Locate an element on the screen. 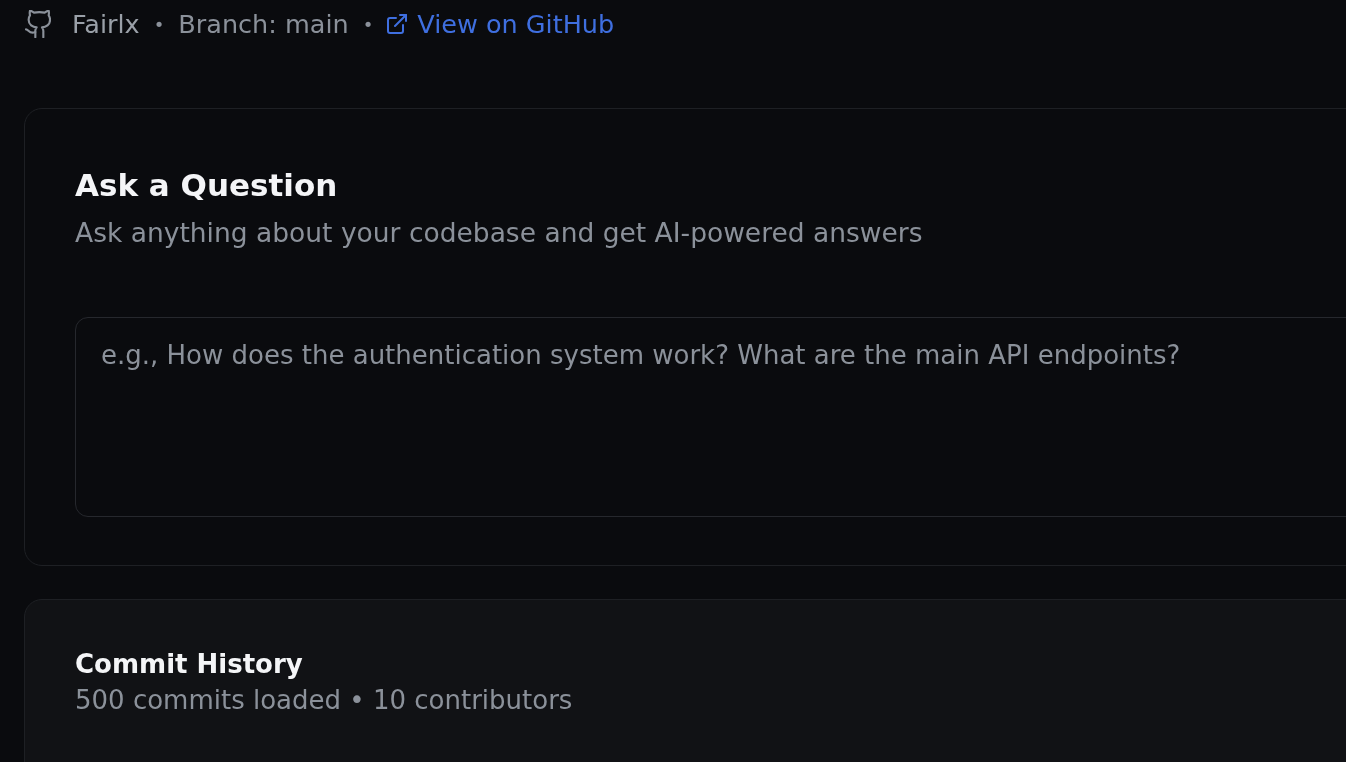 The height and width of the screenshot is (762, 1346). view-on-github-link: View on GitHub is located at coordinates (501, 24).